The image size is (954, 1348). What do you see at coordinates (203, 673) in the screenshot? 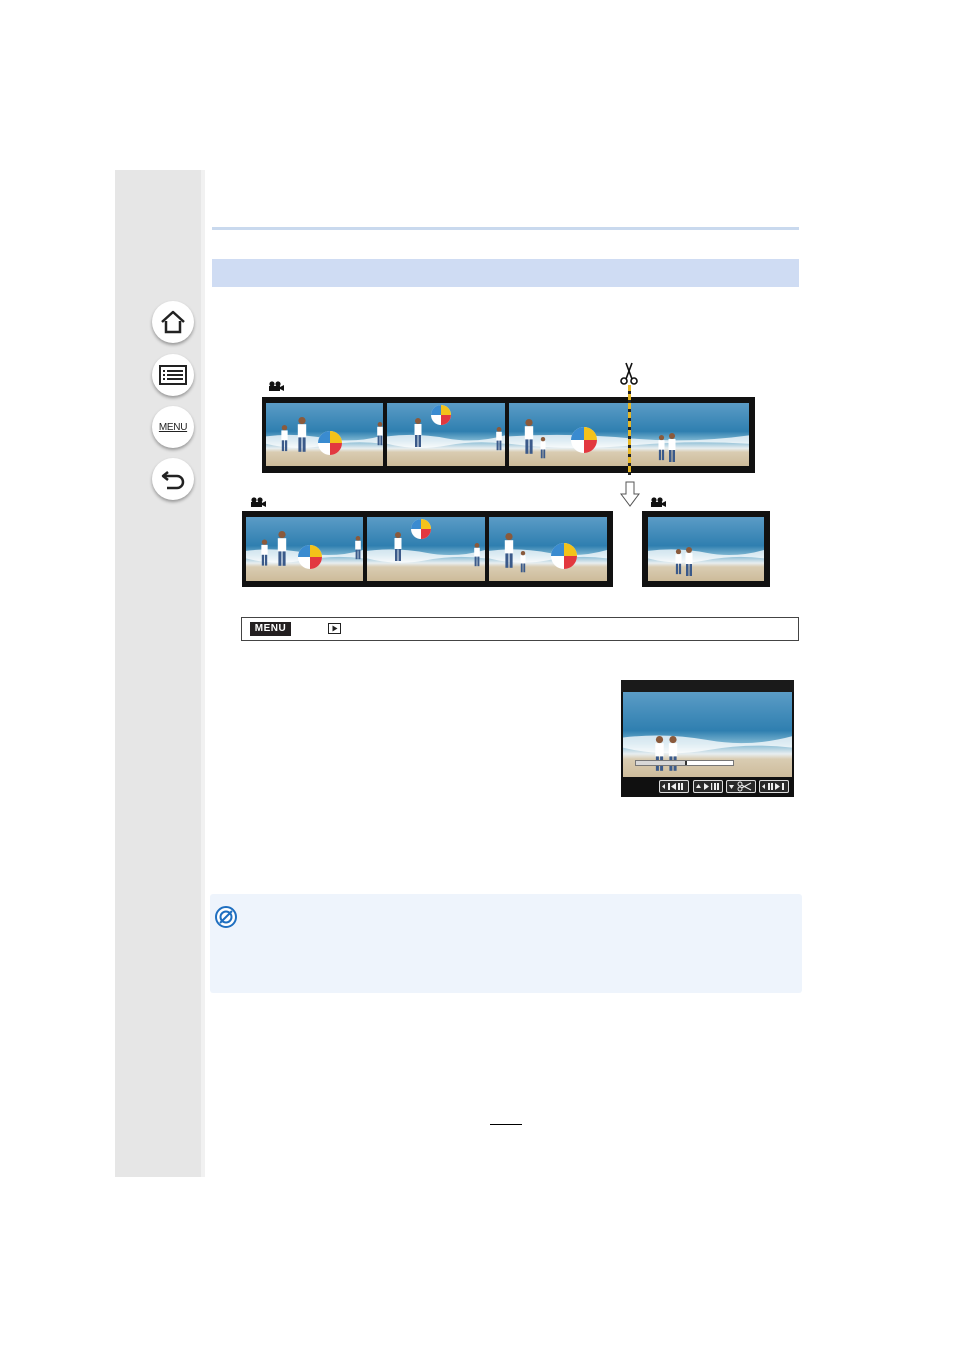
I see `sidebar-edge` at bounding box center [203, 673].